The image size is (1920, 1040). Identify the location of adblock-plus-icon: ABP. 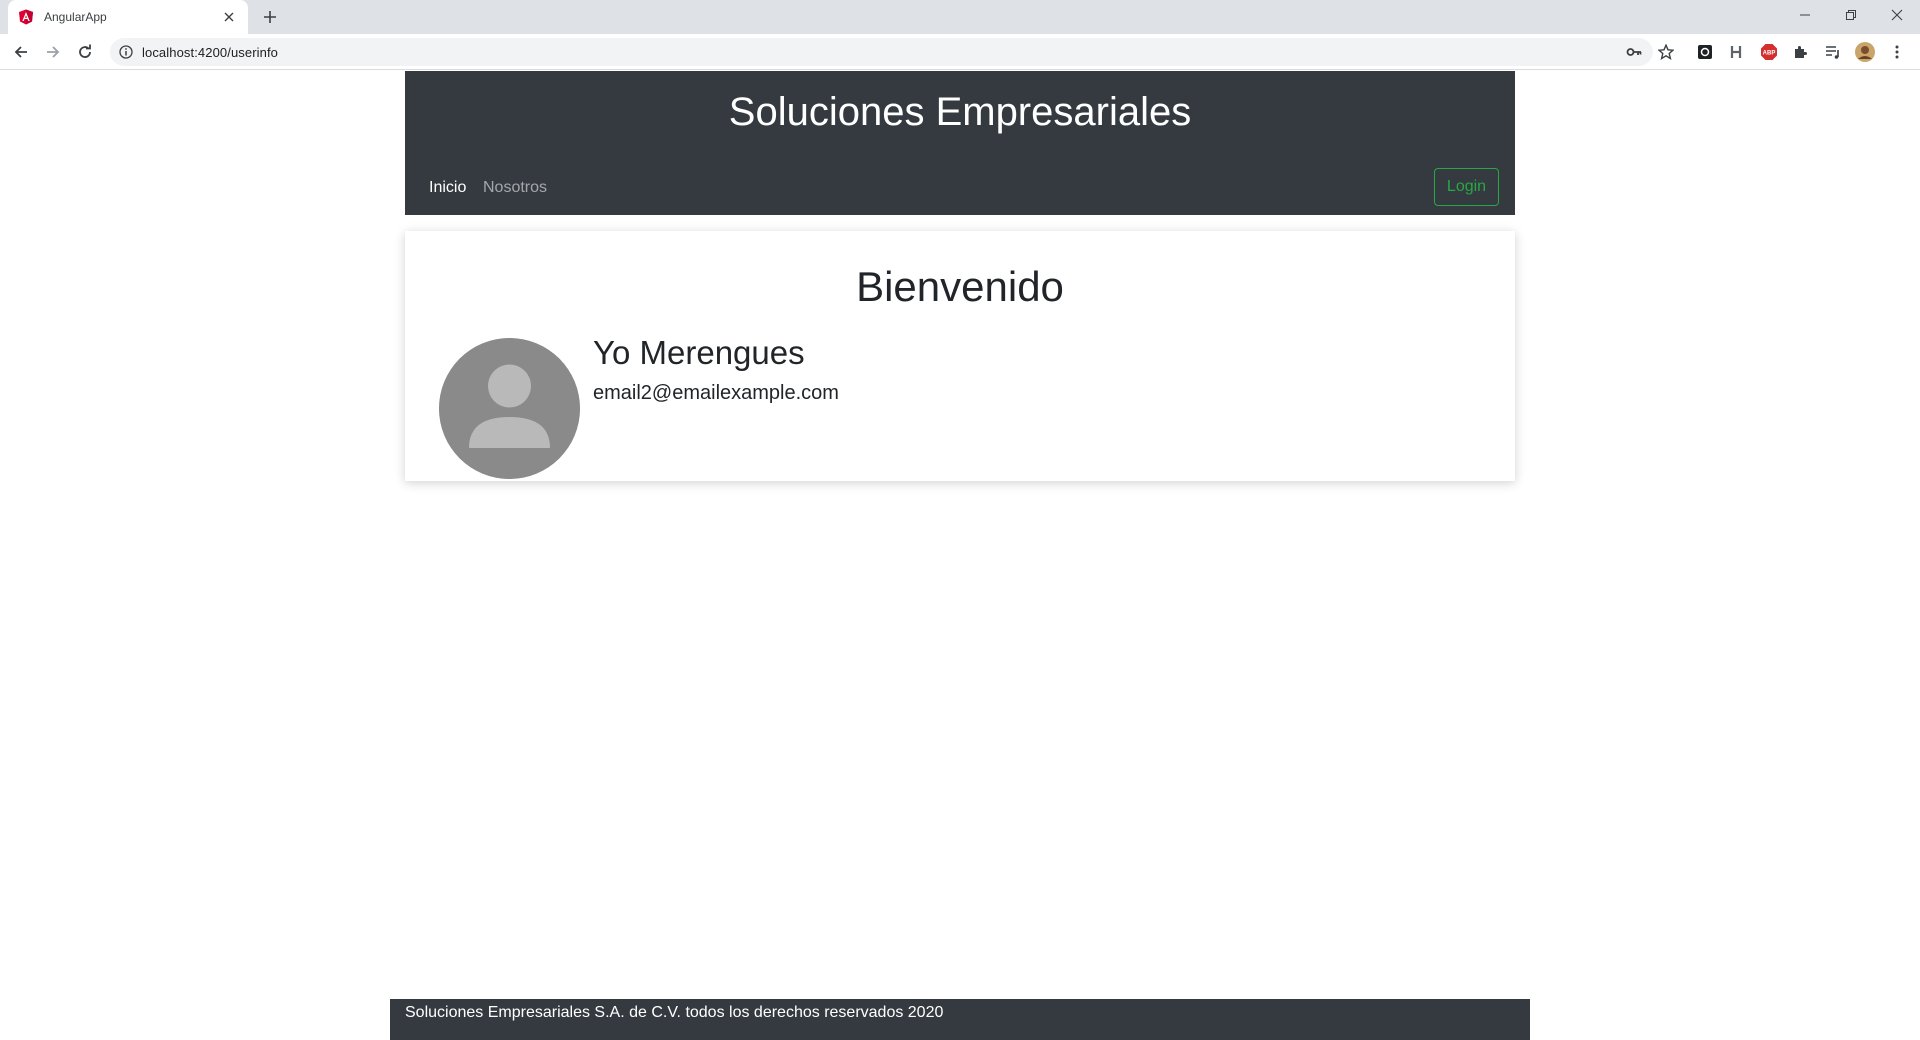
(1769, 52).